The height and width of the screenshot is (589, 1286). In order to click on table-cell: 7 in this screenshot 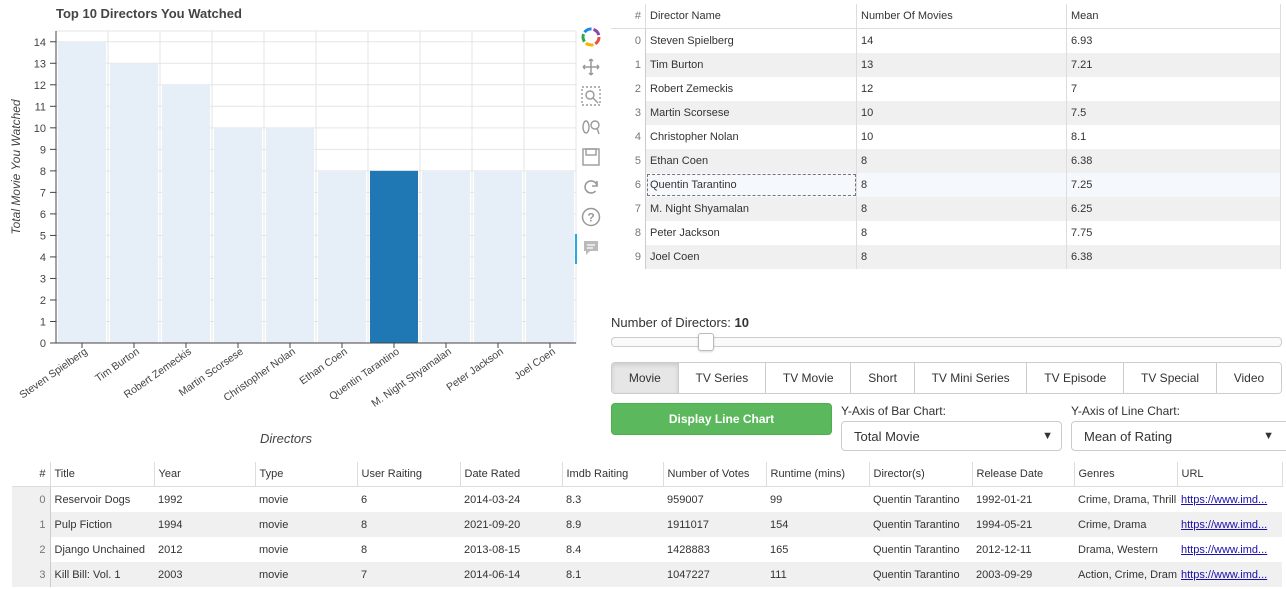, I will do `click(1173, 89)`.